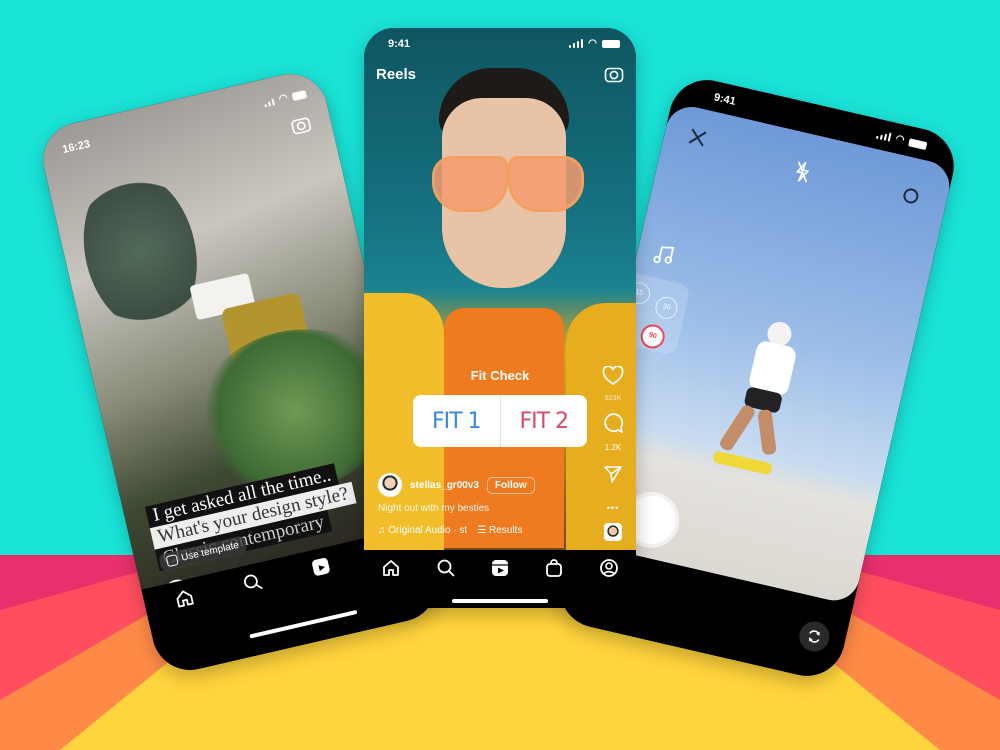 This screenshot has width=1000, height=750. Describe the element at coordinates (444, 485) in the screenshot. I see `username: stellas_gr00v3` at that location.